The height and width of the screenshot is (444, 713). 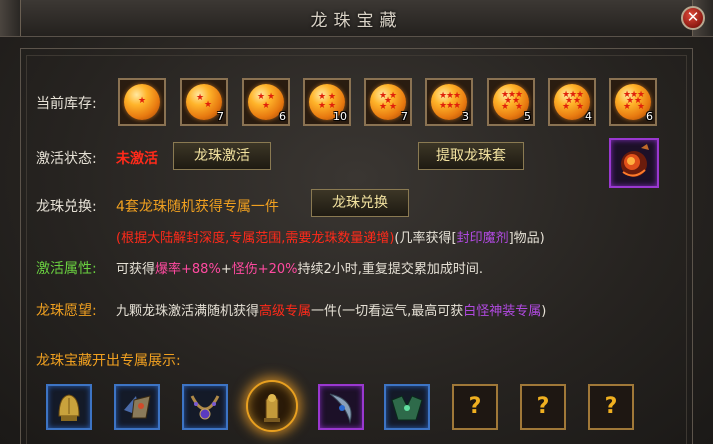 I want to click on attribute-p5: 持续2小时,重复提交累加成时间., so click(x=390, y=269).